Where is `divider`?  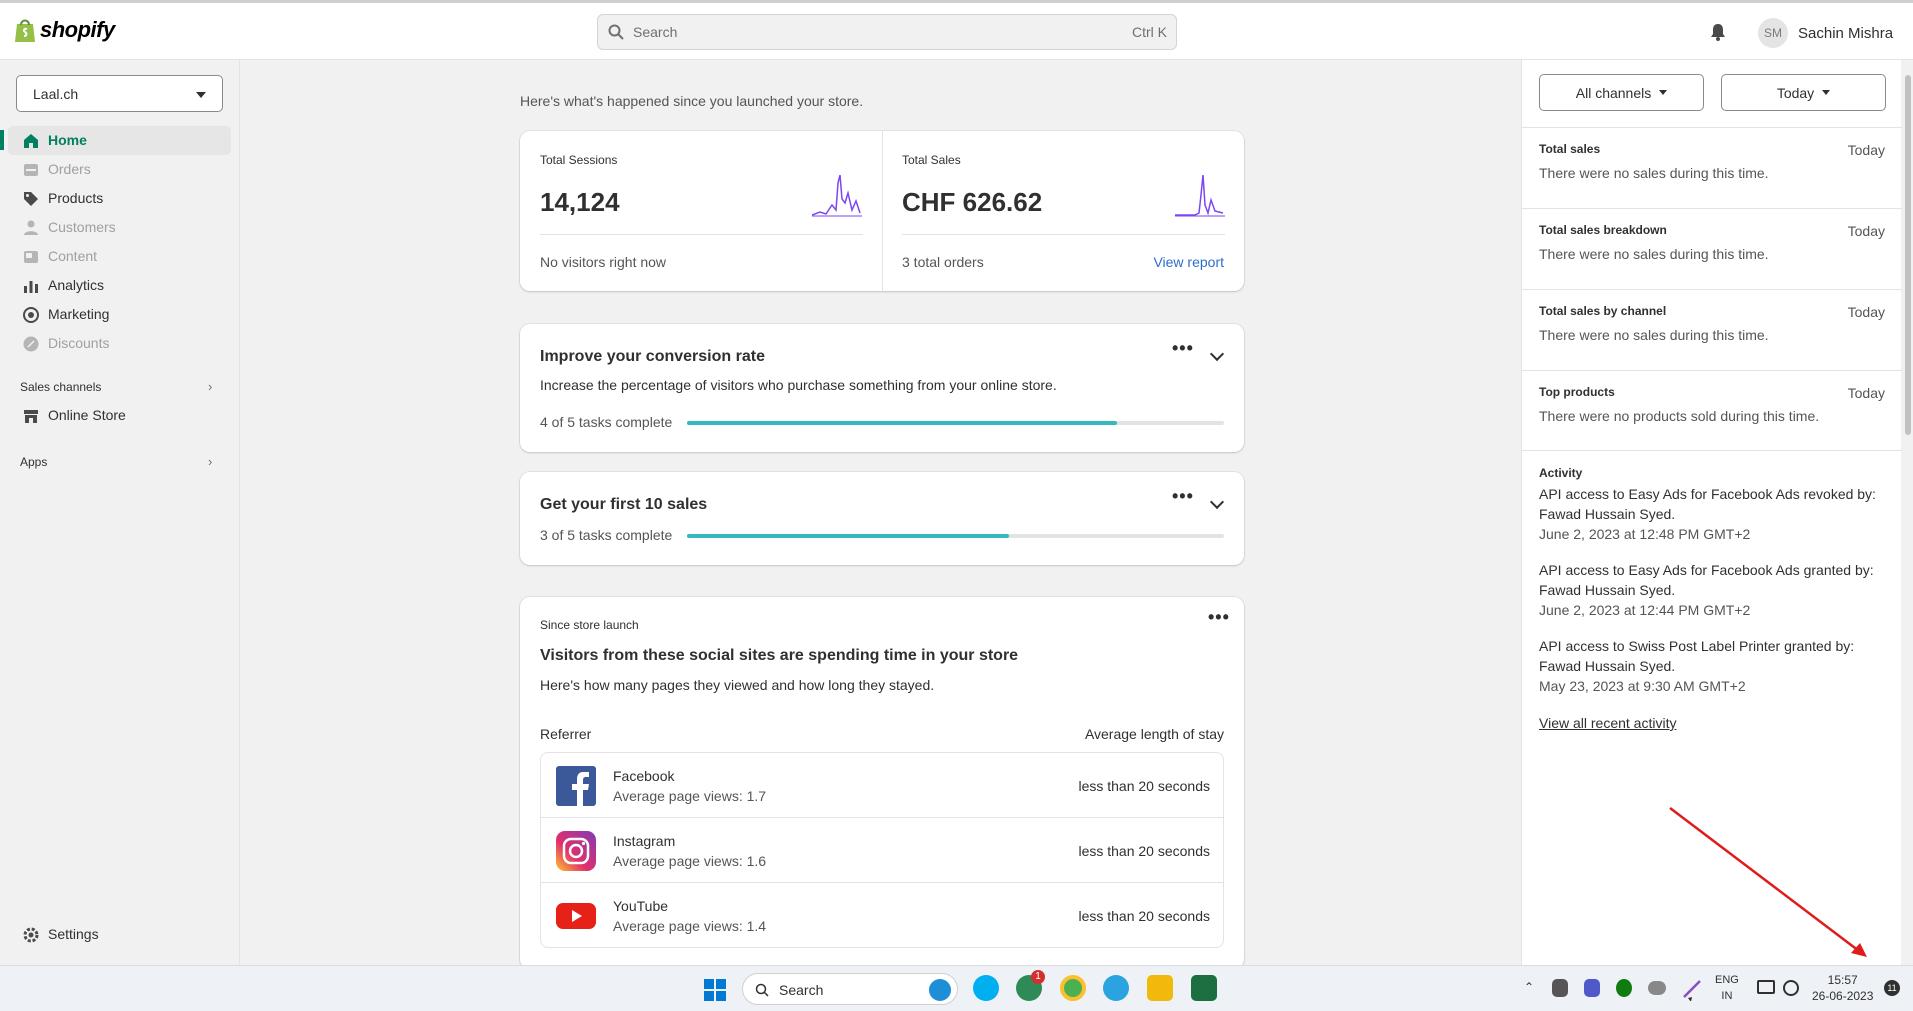 divider is located at coordinates (882, 211).